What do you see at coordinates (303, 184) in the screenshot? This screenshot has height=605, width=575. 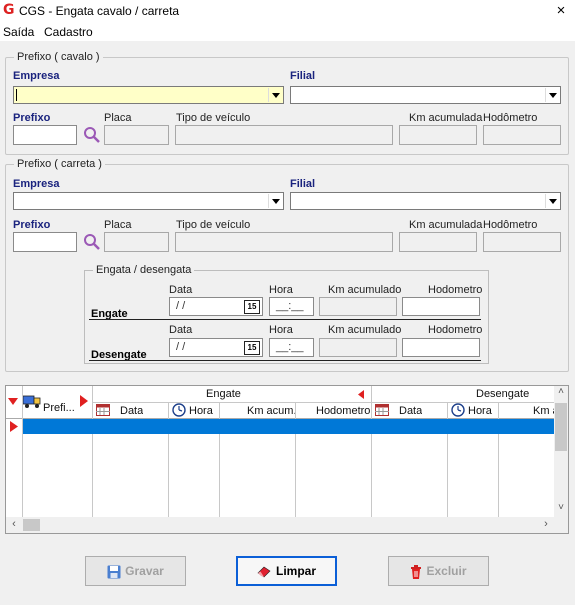 I see `carreta-filial-label: Filial` at bounding box center [303, 184].